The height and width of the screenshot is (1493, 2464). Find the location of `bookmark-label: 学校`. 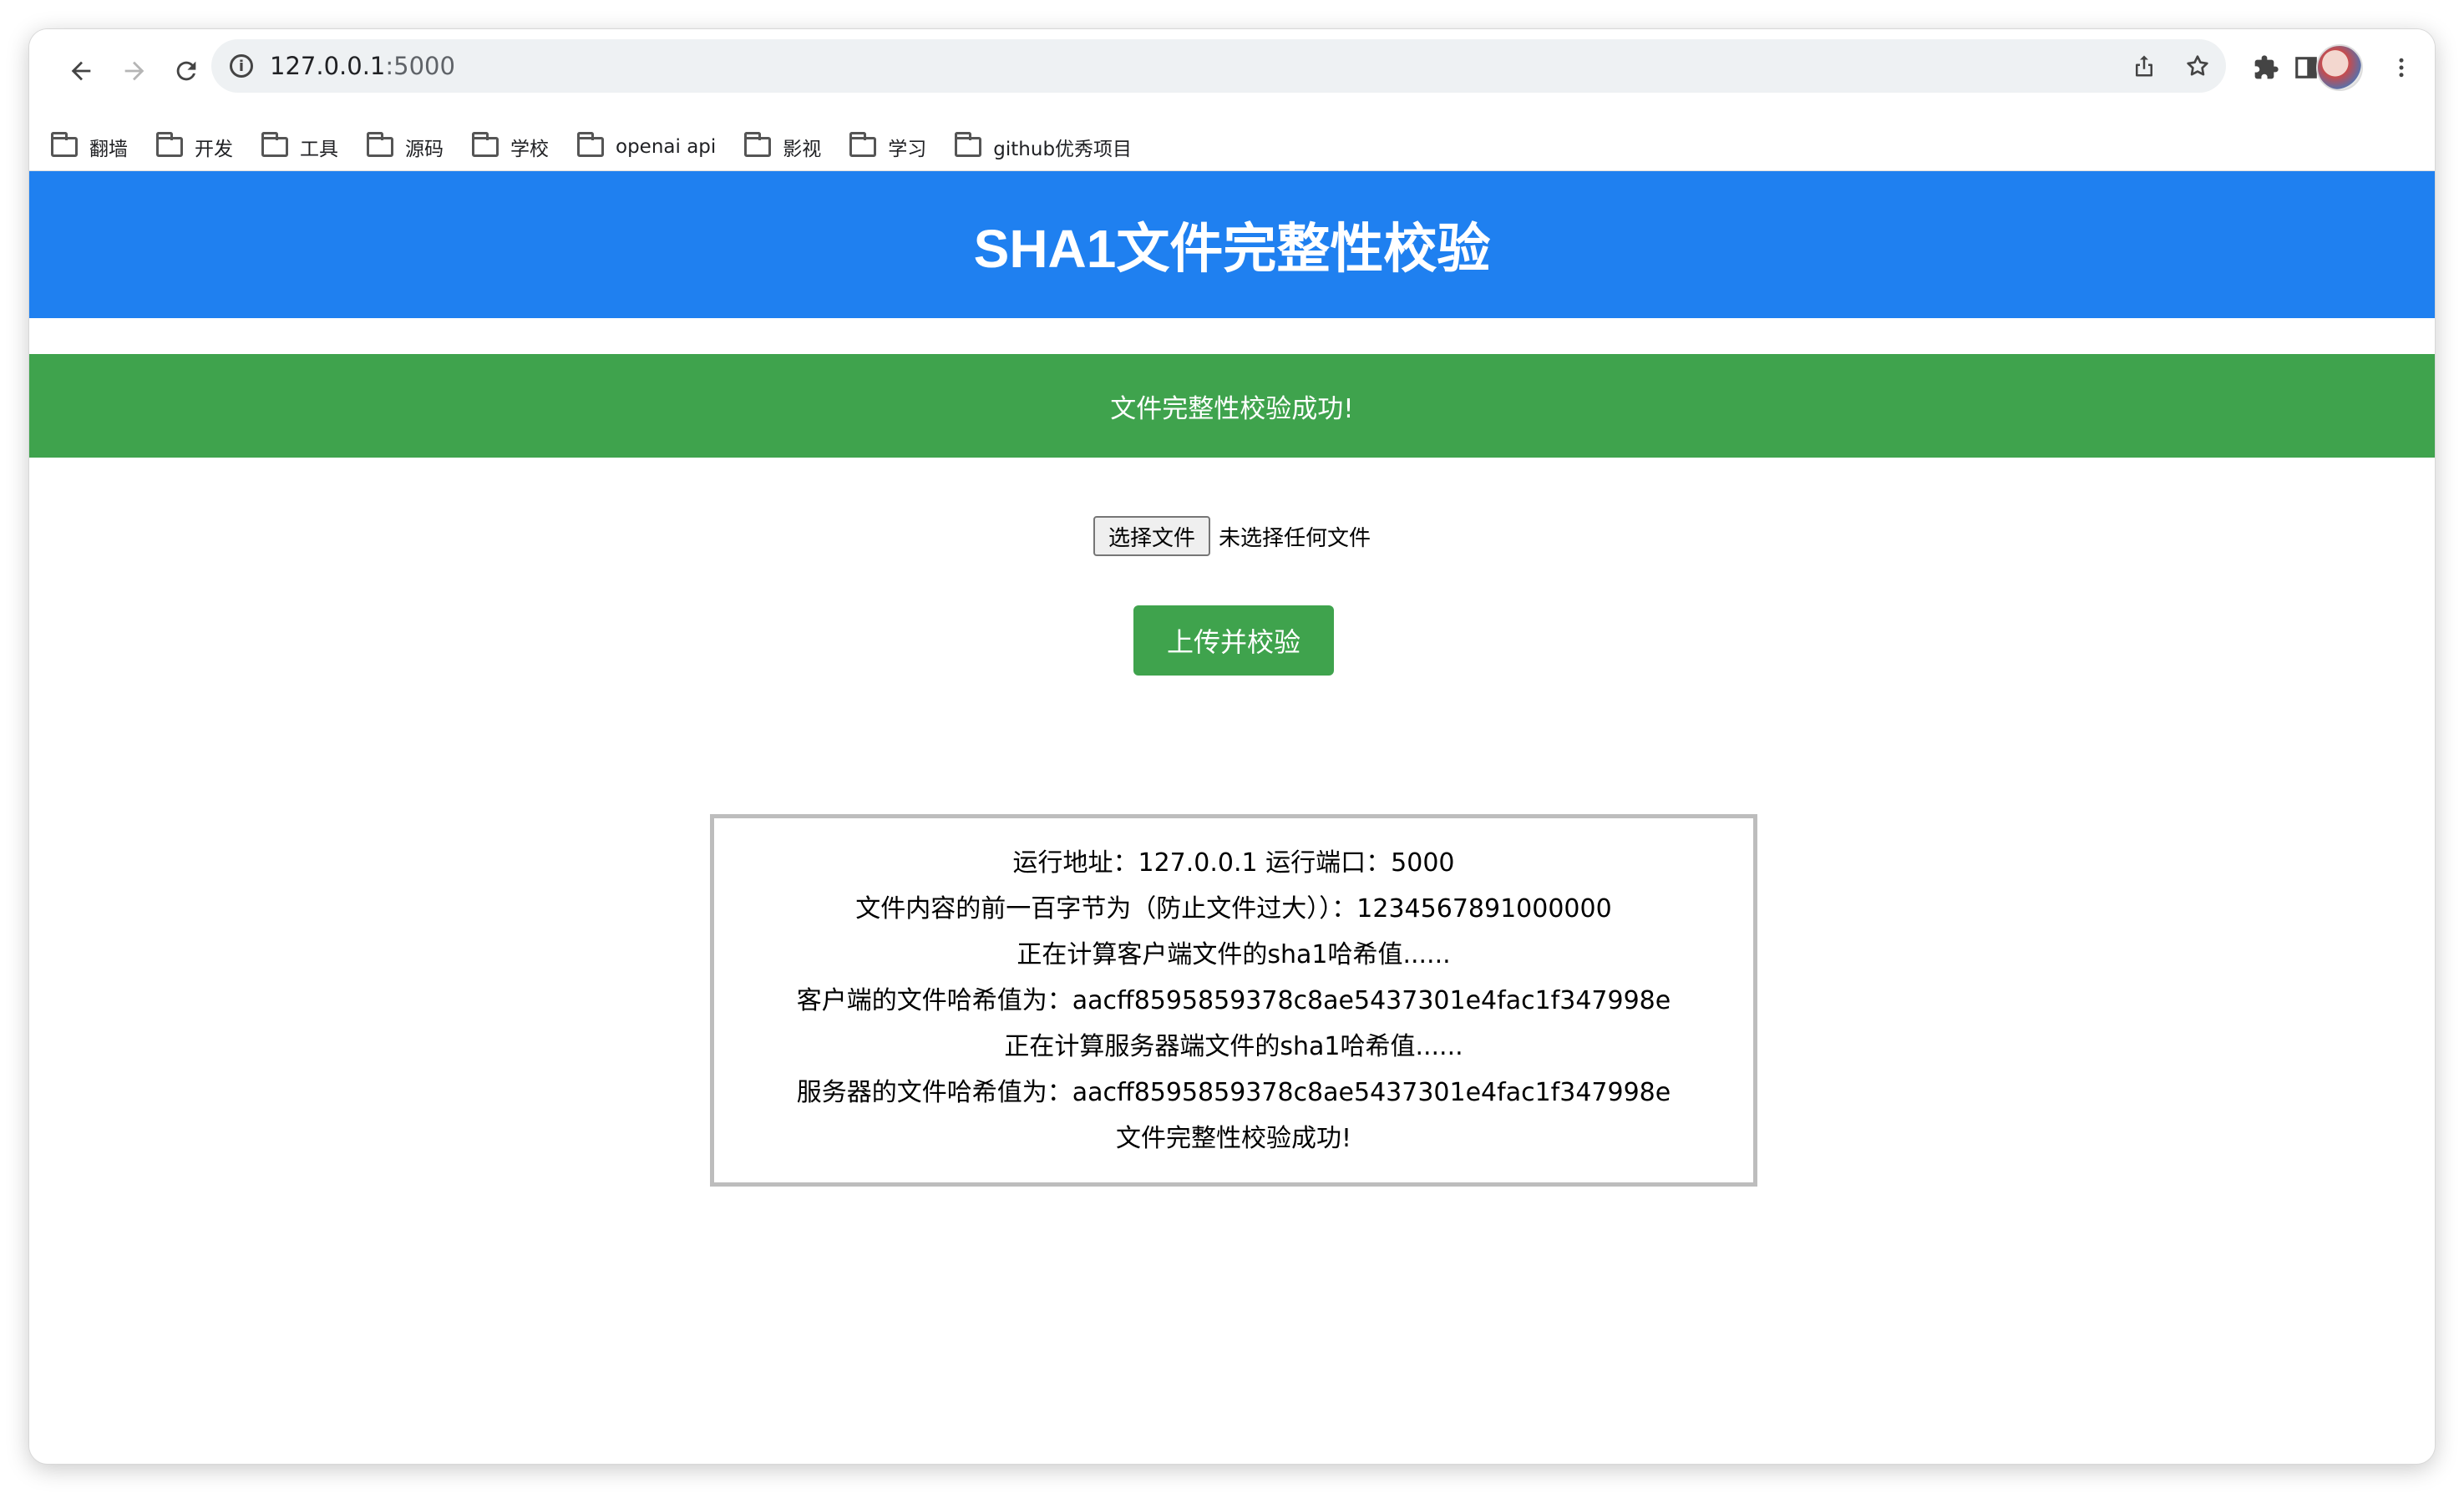

bookmark-label: 学校 is located at coordinates (529, 149).